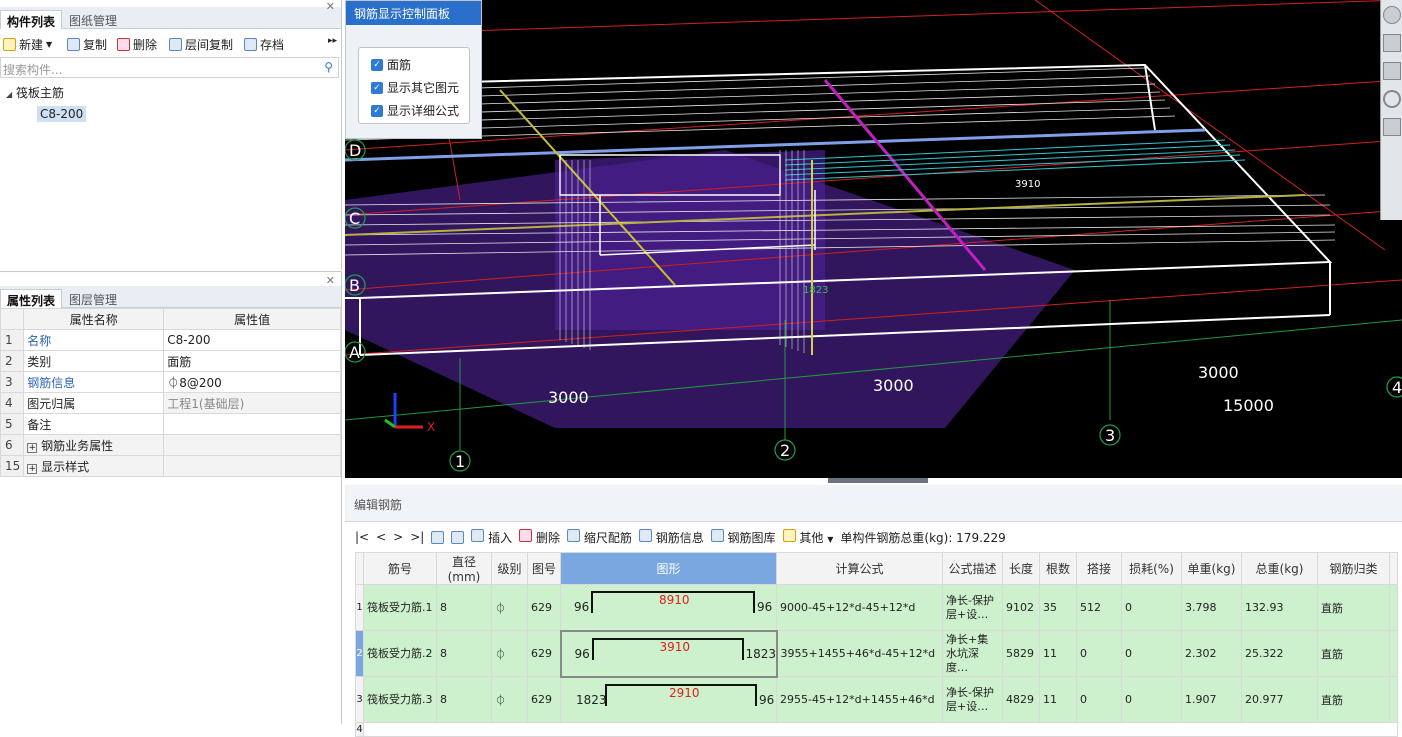  I want to click on option-show-formula: ✓ 显示详细公式, so click(415, 110).